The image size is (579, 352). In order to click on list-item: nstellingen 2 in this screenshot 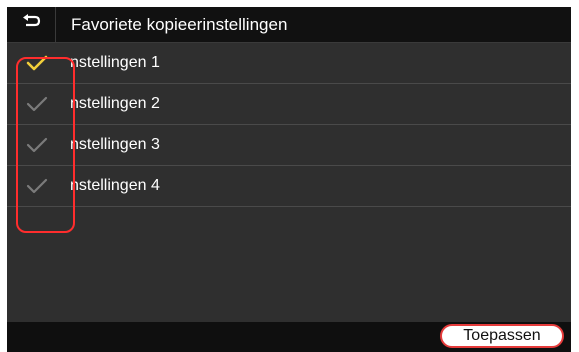, I will do `click(289, 104)`.